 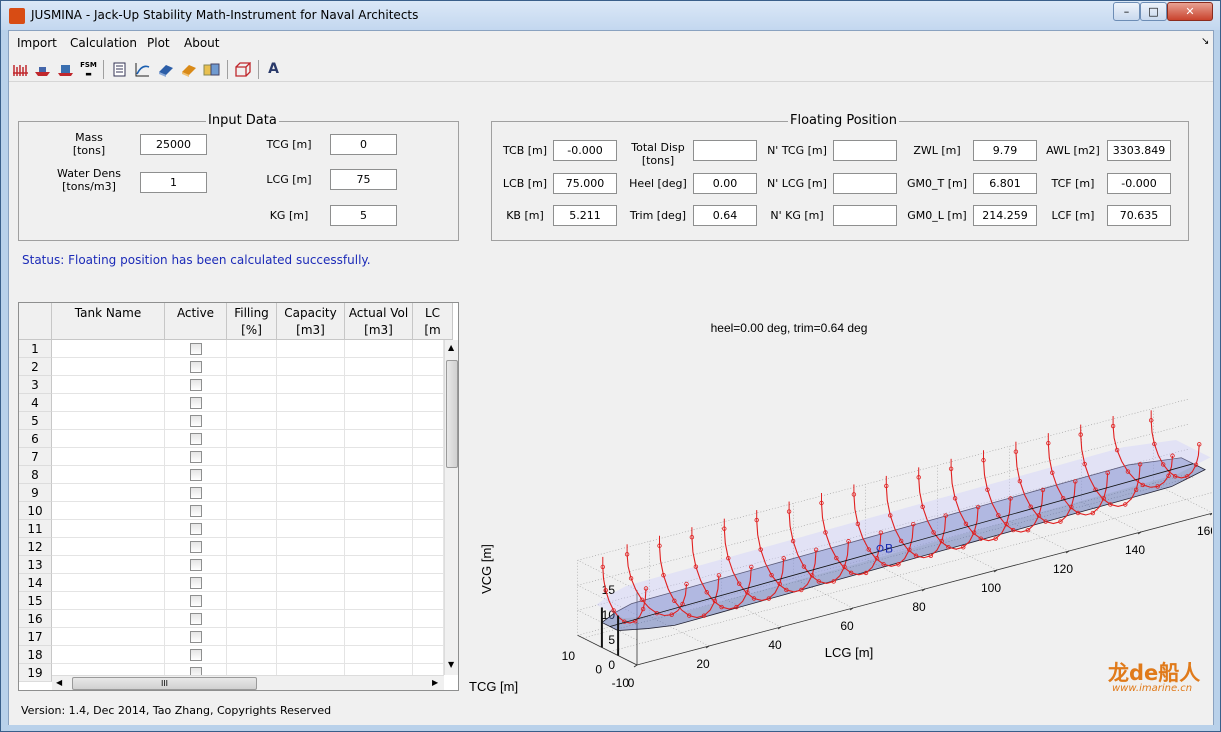 I want to click on menu-import: Import, so click(x=37, y=43).